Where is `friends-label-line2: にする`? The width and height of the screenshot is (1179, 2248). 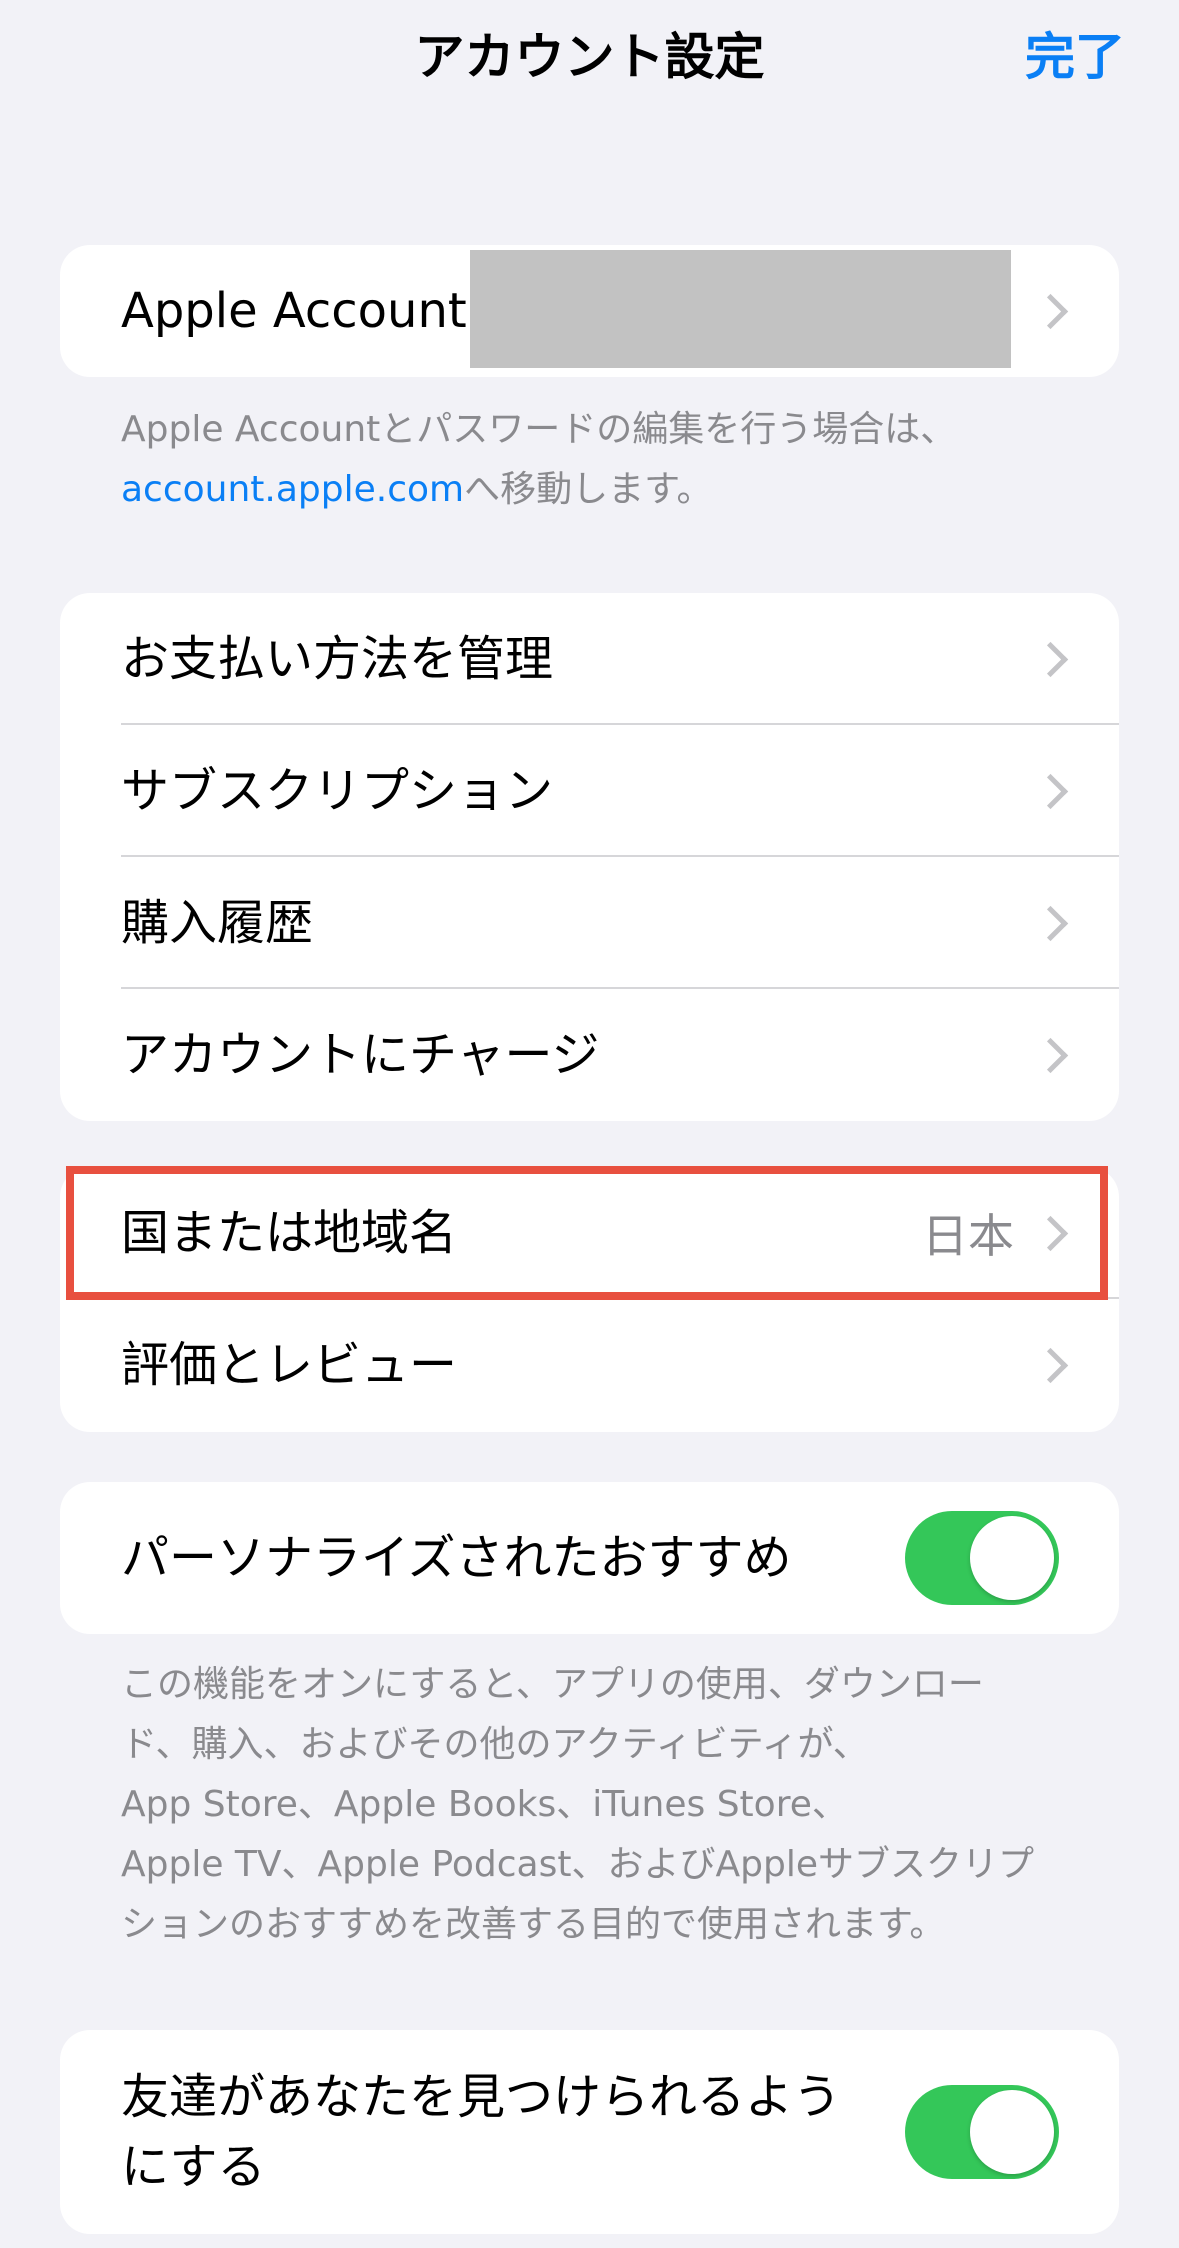 friends-label-line2: にする is located at coordinates (193, 2167).